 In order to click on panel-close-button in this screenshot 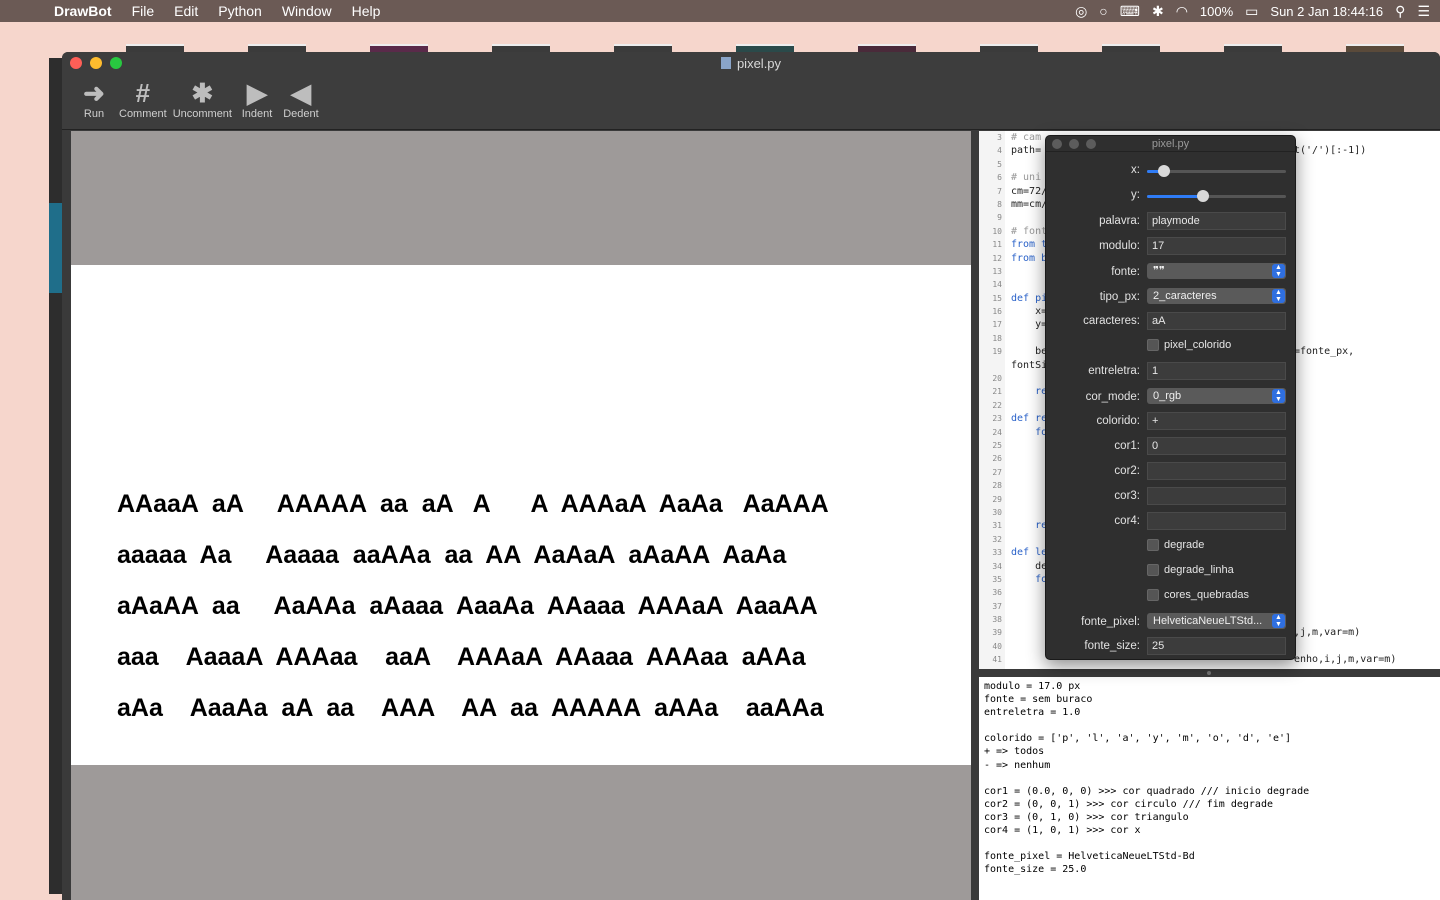, I will do `click(1057, 144)`.